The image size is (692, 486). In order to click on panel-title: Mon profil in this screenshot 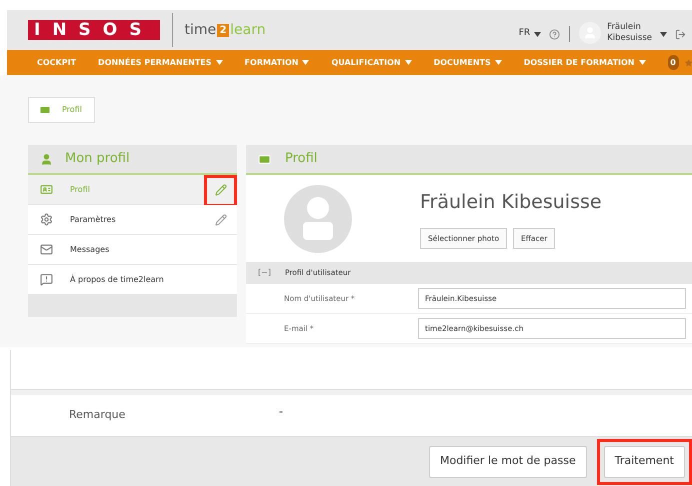, I will do `click(97, 159)`.